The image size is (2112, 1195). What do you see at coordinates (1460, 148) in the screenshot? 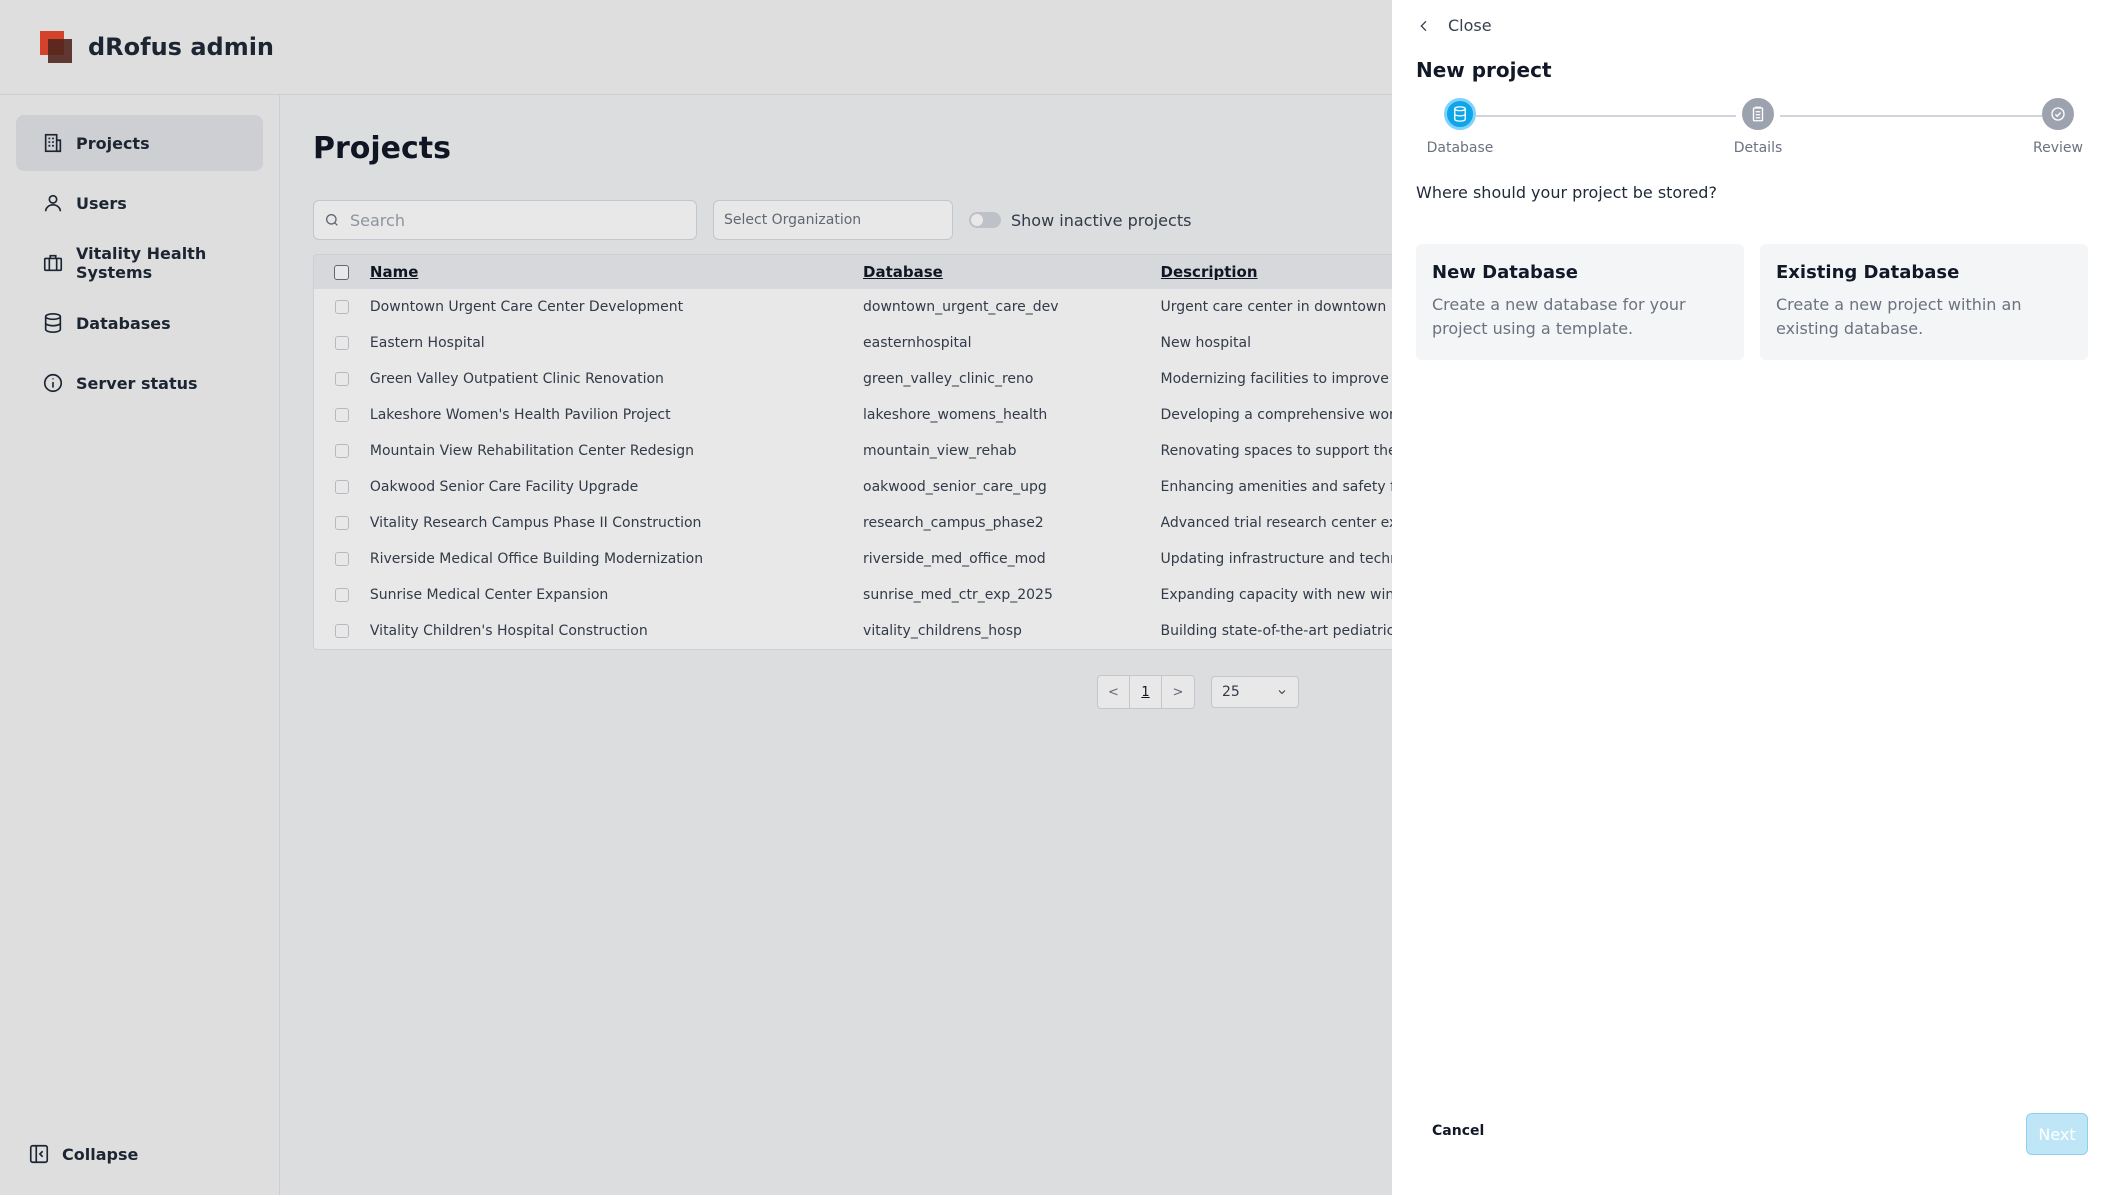
I see `step-label: Database` at bounding box center [1460, 148].